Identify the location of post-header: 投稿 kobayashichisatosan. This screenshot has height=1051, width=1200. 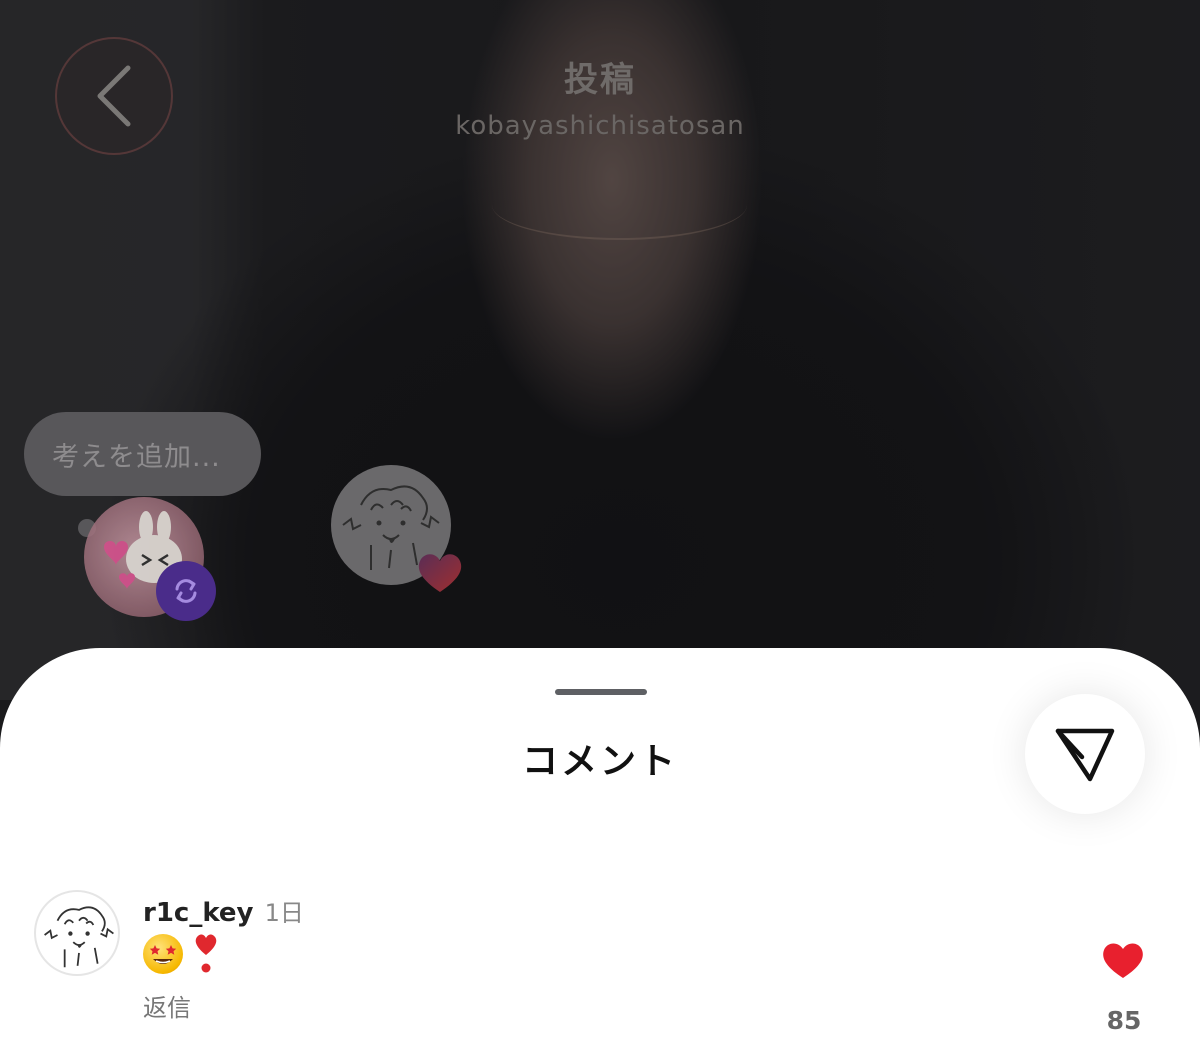
(600, 96).